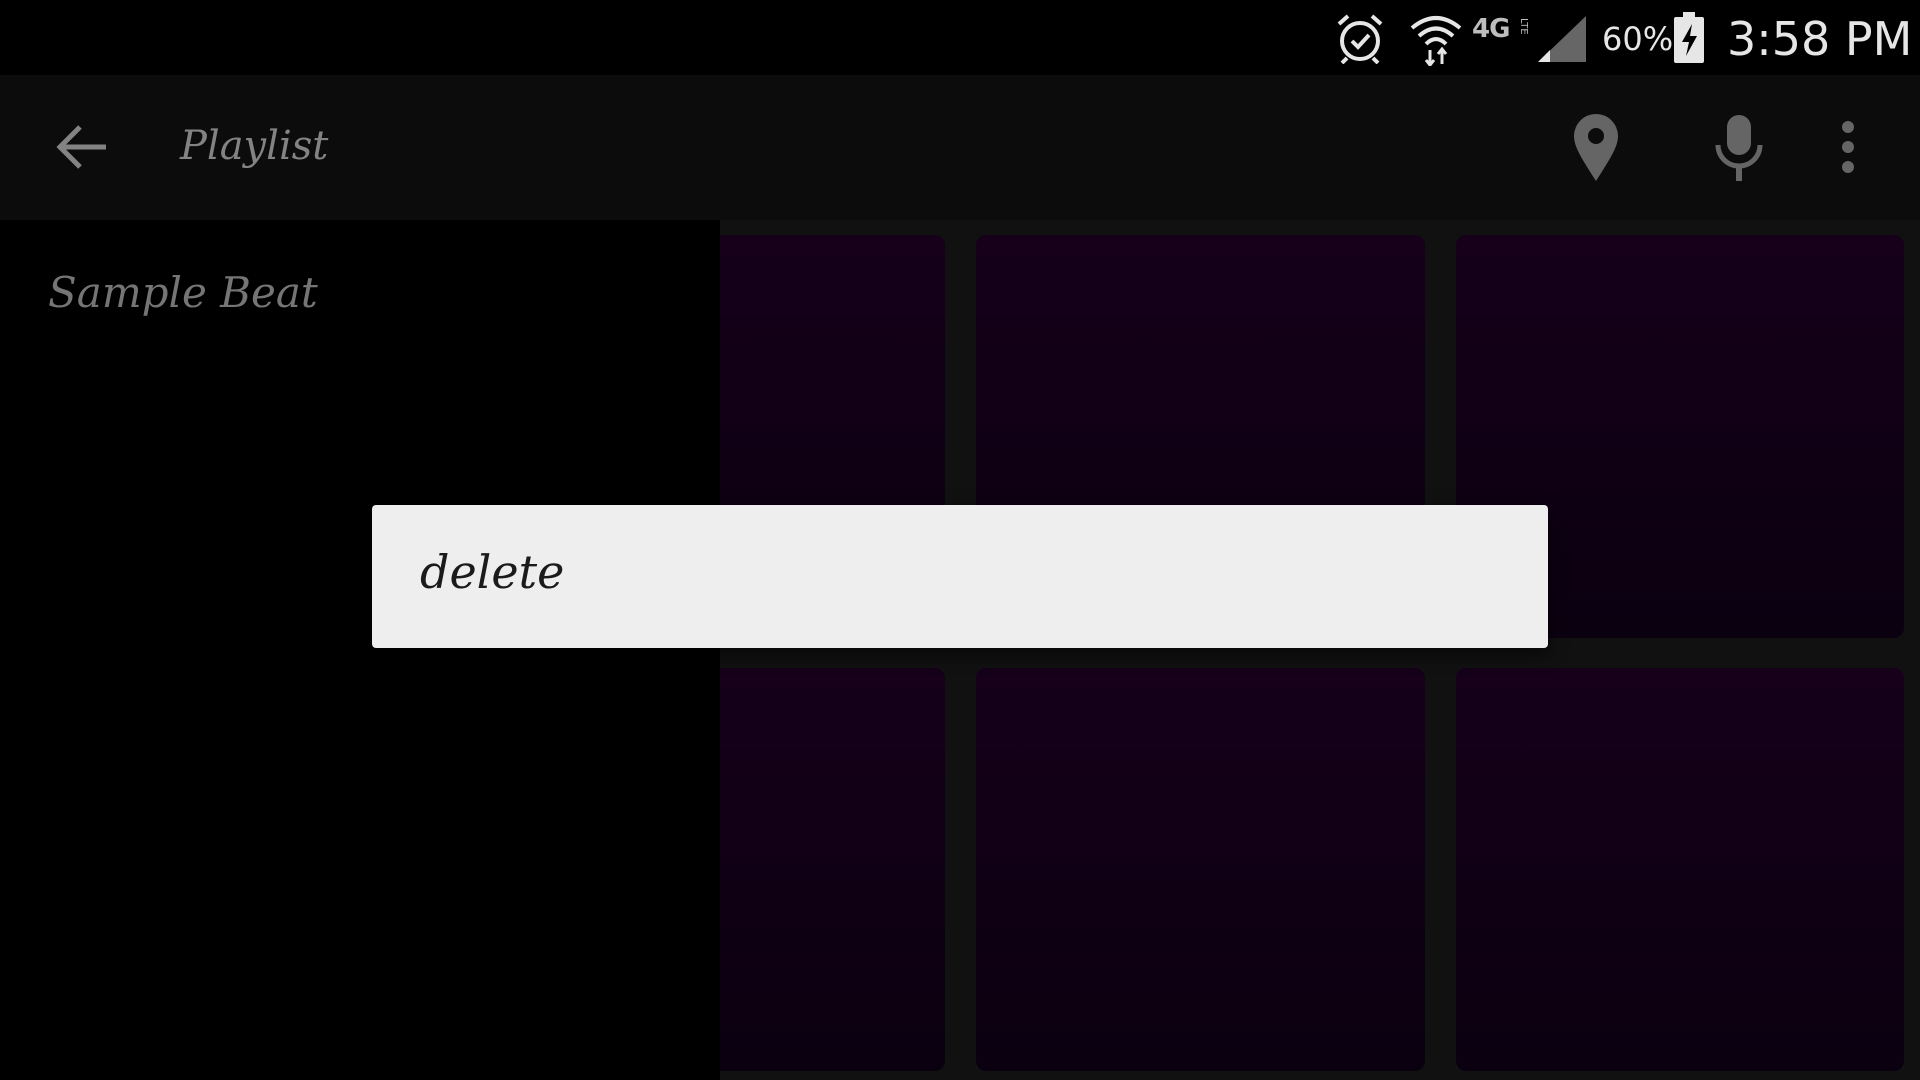 Image resolution: width=1920 pixels, height=1080 pixels. Describe the element at coordinates (1638, 39) in the screenshot. I see `battery-percent: 60%` at that location.